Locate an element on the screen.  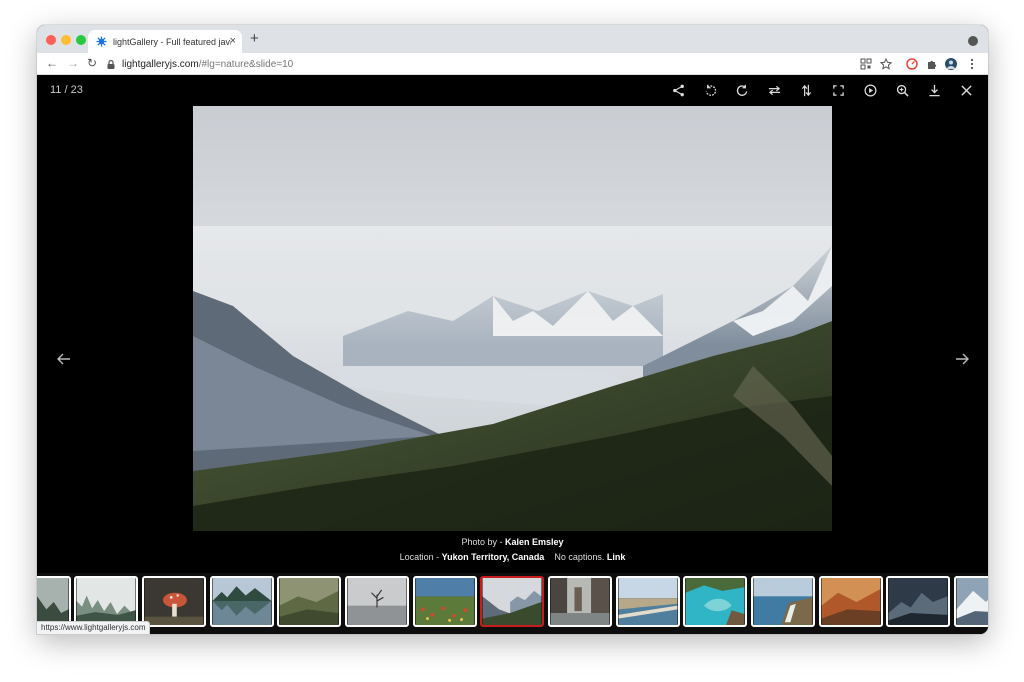
caption-link: Link is located at coordinates (616, 557).